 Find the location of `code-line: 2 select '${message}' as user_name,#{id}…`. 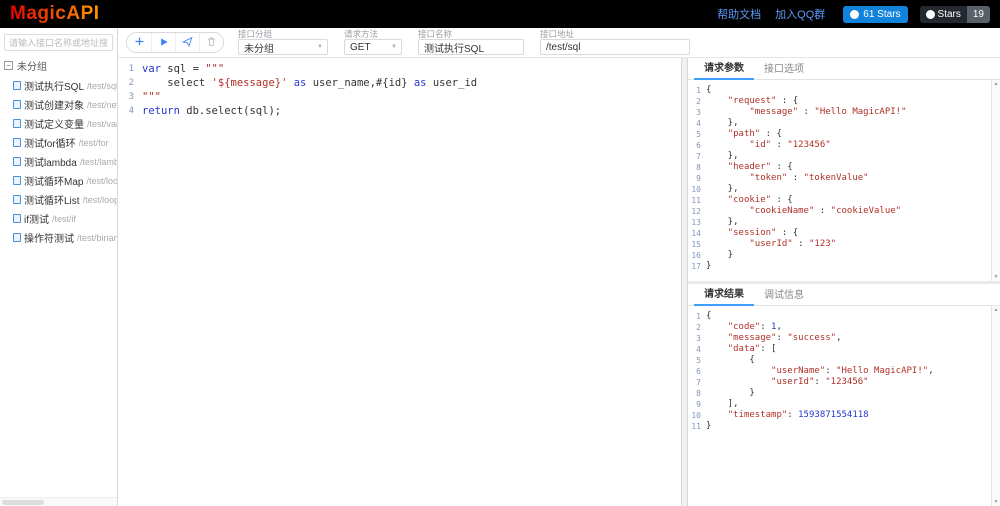

code-line: 2 select '${message}' as user_name,#{id}… is located at coordinates (399, 83).